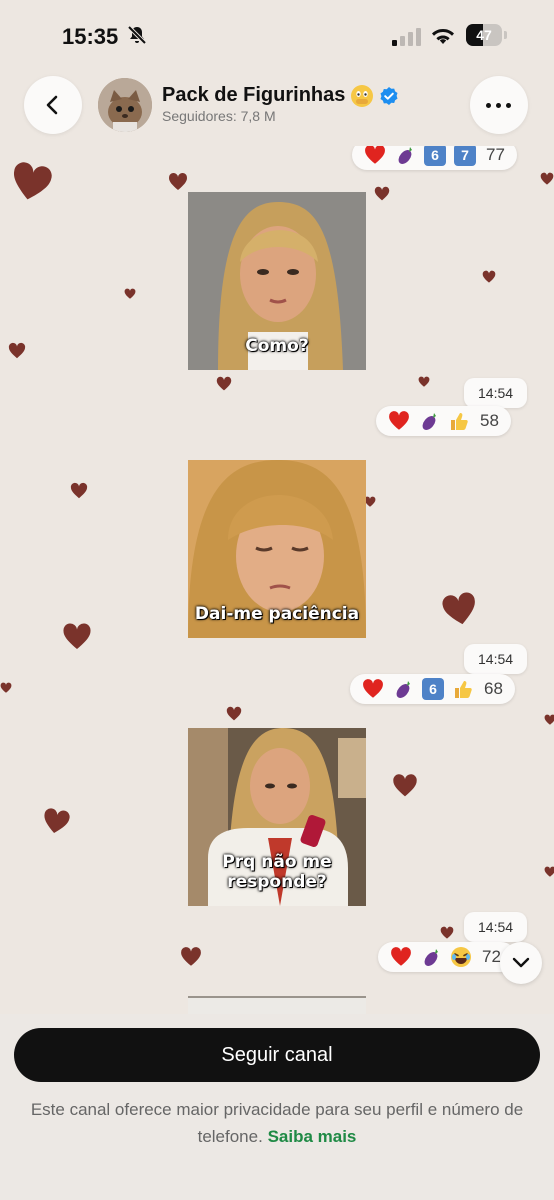 The height and width of the screenshot is (1200, 554). I want to click on follower-count: Seguidores: 7,8 M, so click(219, 116).